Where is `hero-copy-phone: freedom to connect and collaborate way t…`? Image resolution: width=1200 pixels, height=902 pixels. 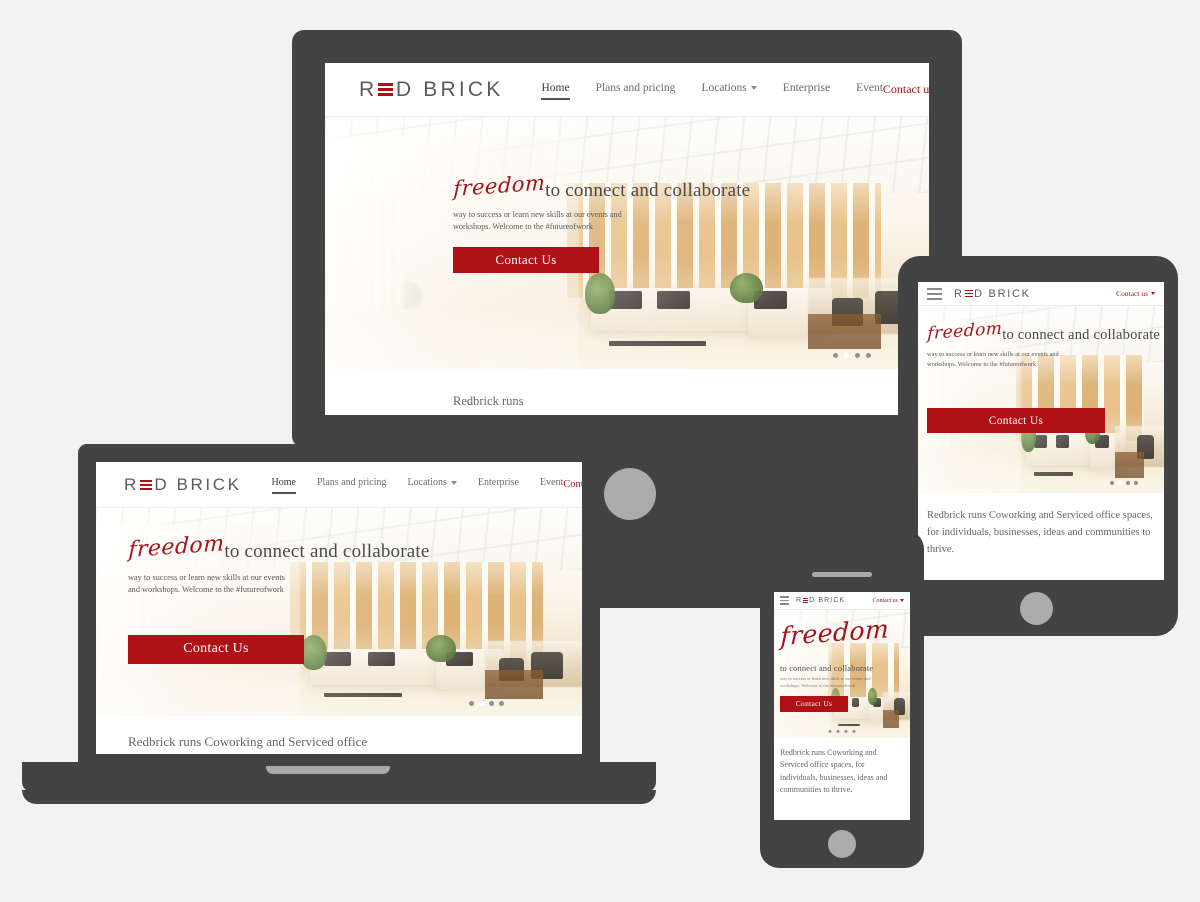 hero-copy-phone: freedom to connect and collaborate way t… is located at coordinates (842, 663).